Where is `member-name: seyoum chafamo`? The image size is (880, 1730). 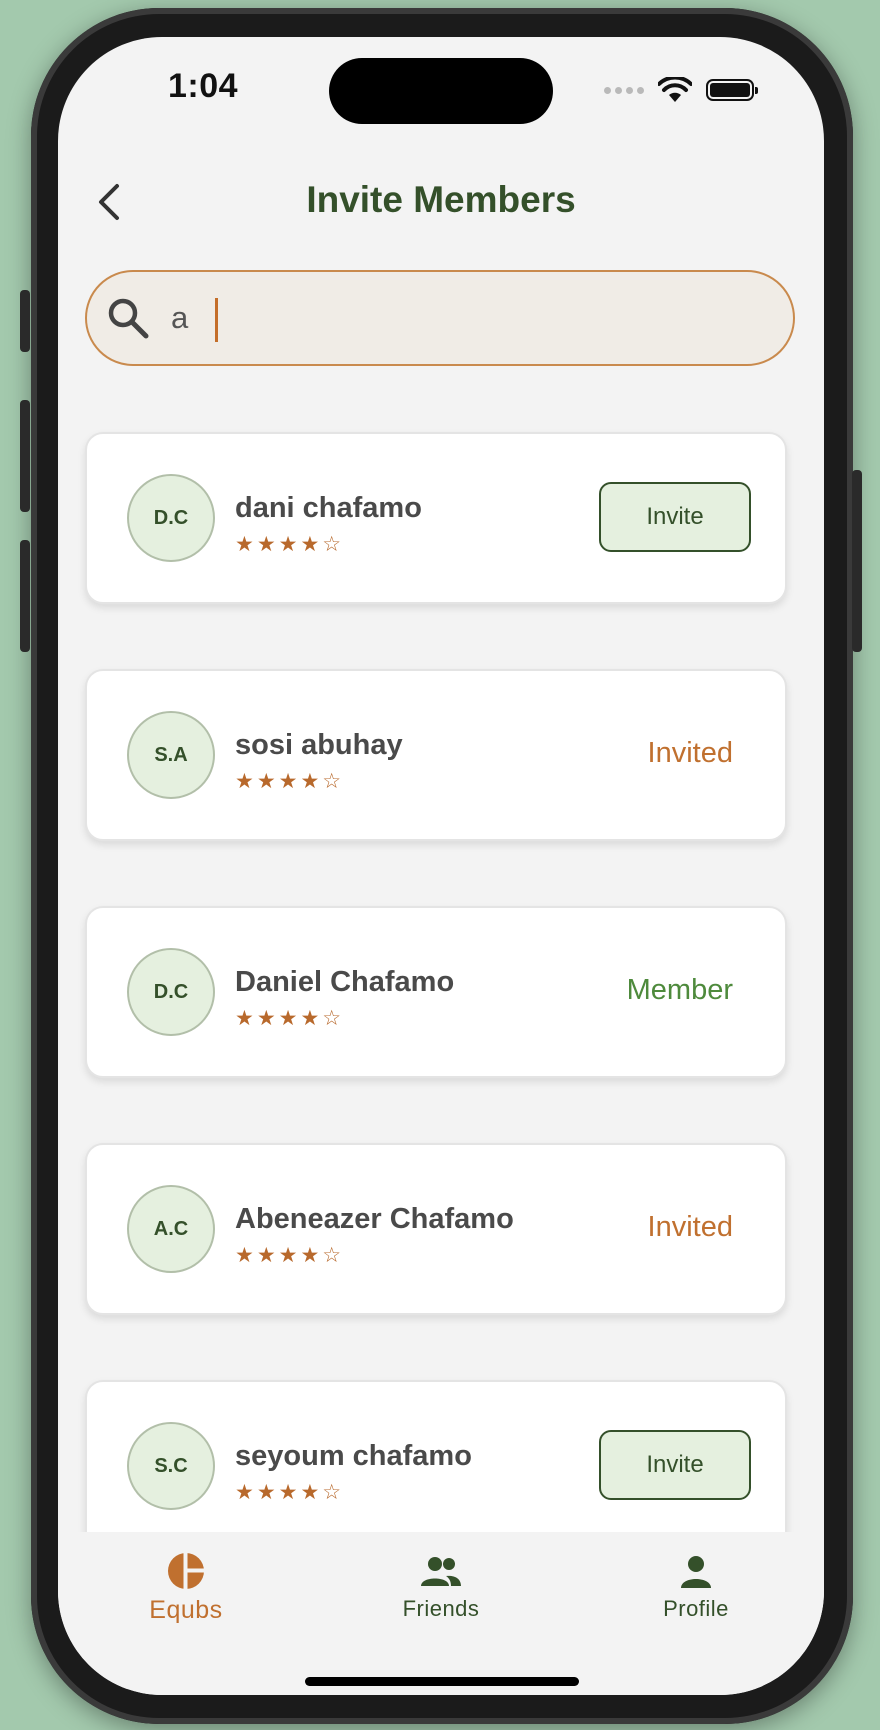
member-name: seyoum chafamo is located at coordinates (353, 1456).